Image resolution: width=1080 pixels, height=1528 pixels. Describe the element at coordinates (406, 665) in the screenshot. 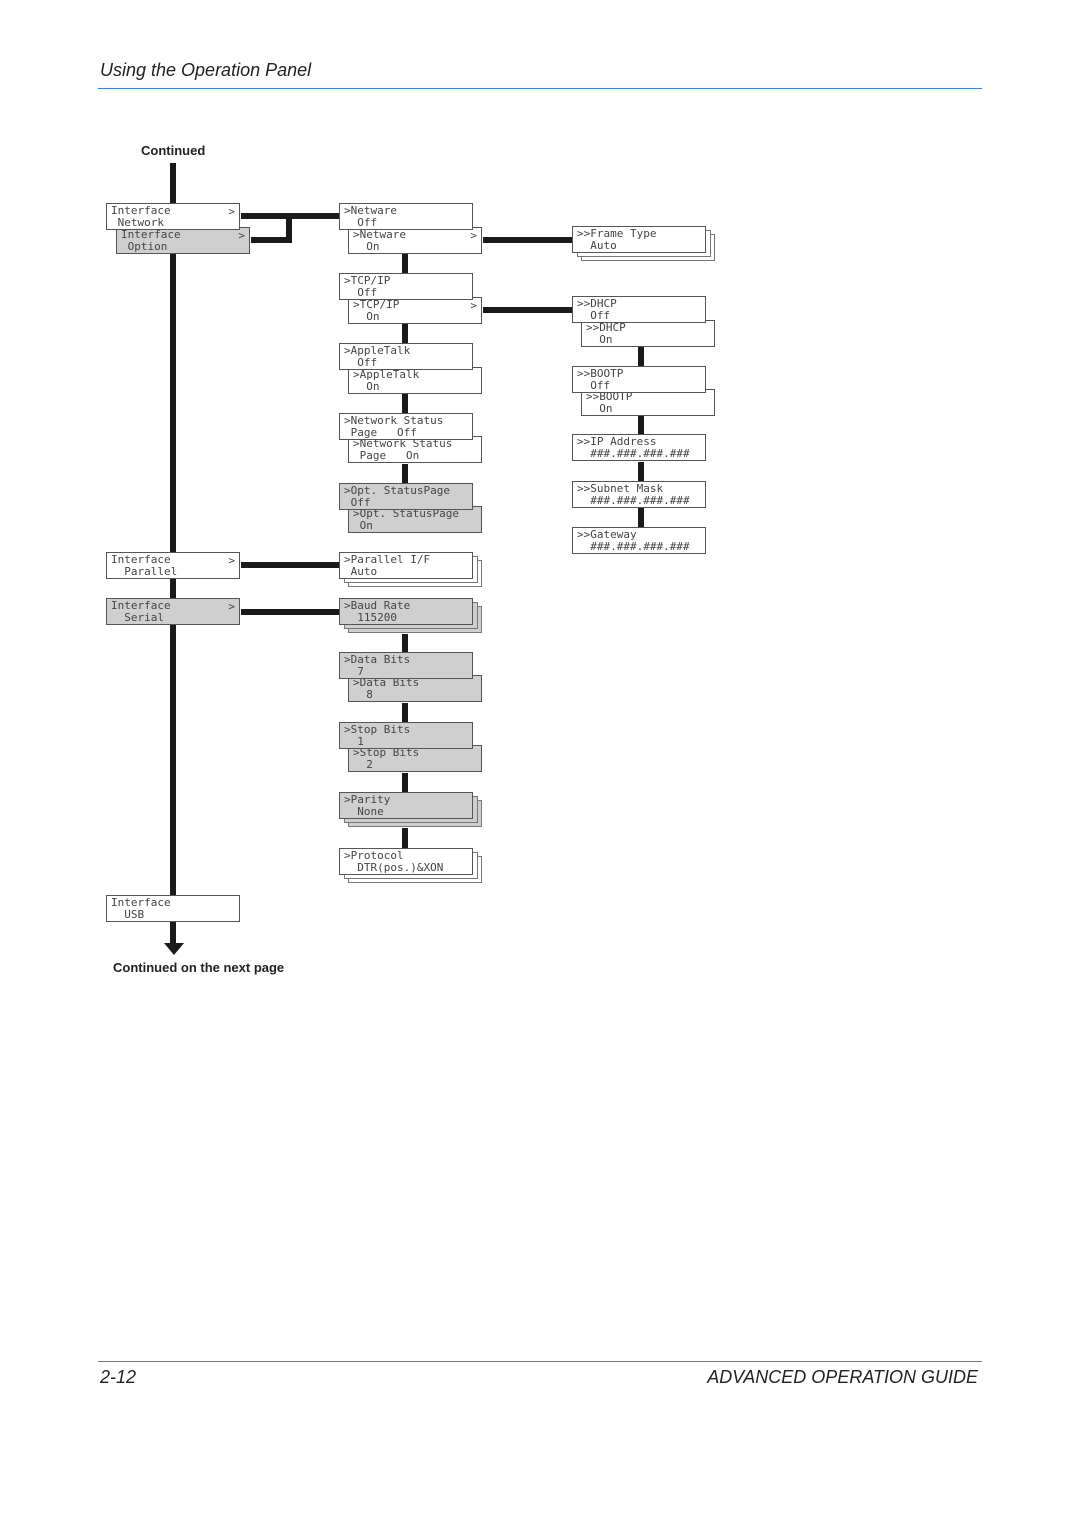

I see `menu-box: >Data Bits 7` at that location.